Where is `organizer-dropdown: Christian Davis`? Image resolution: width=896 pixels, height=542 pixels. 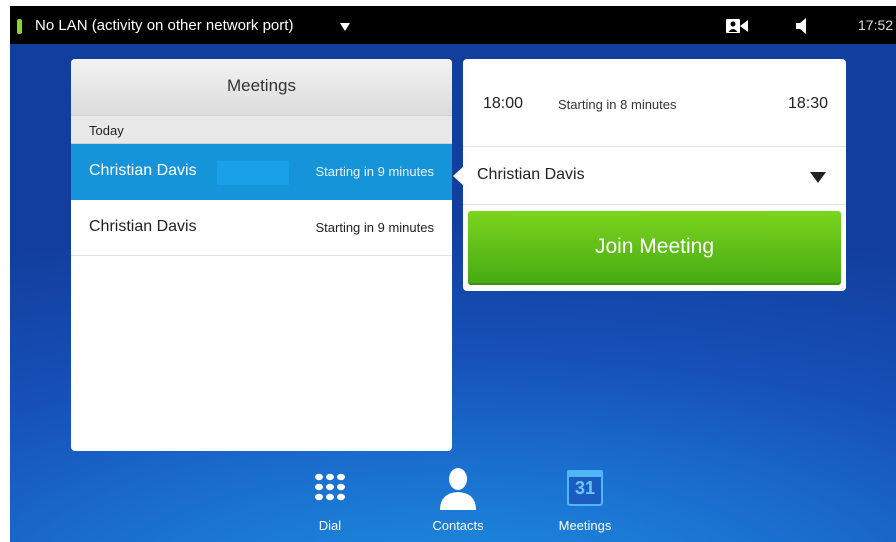 organizer-dropdown: Christian Davis is located at coordinates (654, 176).